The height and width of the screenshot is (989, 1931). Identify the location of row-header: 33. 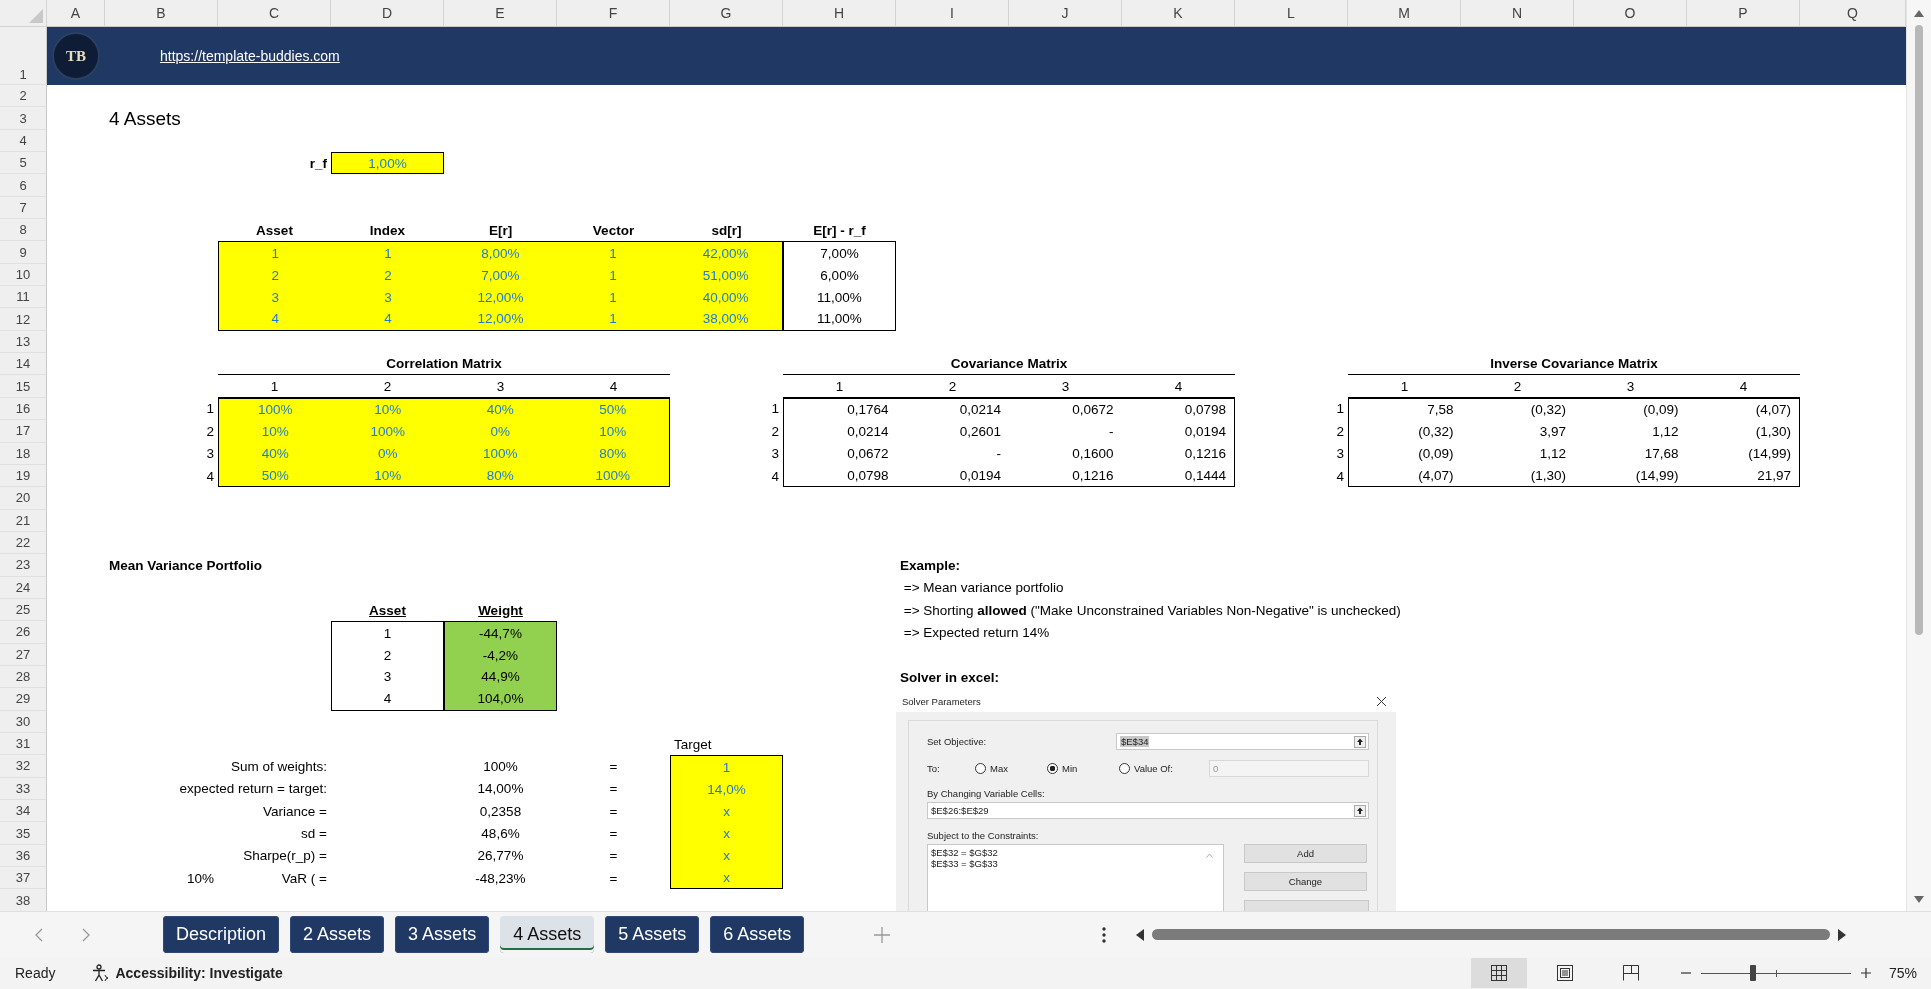
(23, 788).